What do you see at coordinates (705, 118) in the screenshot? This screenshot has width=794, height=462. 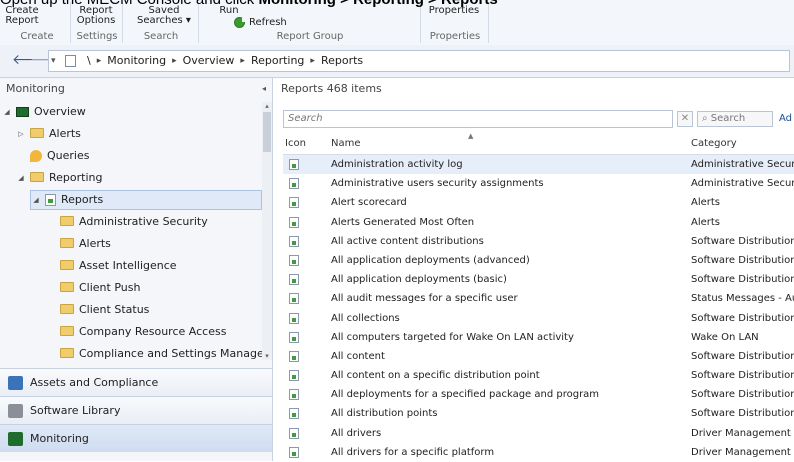 I see `search-icon: ⌕` at bounding box center [705, 118].